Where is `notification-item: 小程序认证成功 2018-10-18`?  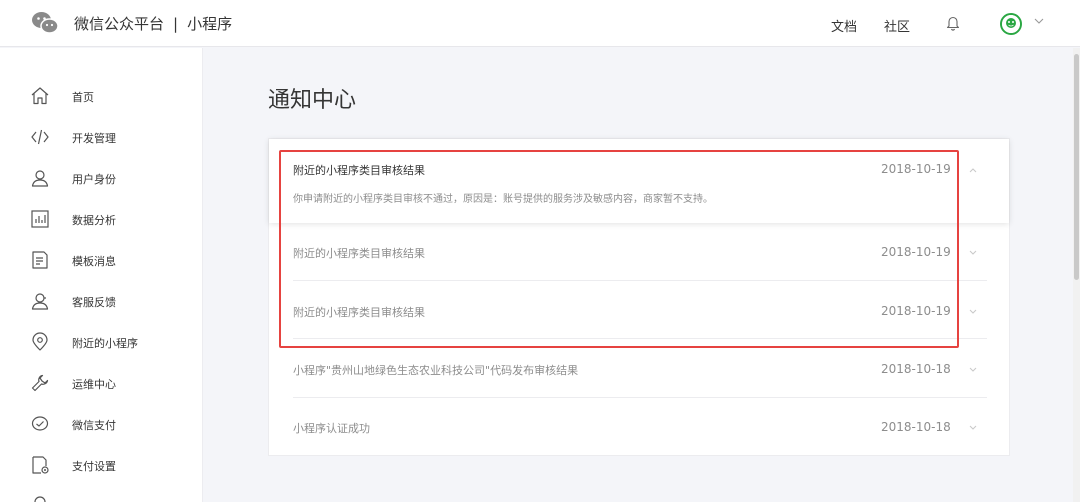 notification-item: 小程序认证成功 2018-10-18 is located at coordinates (639, 427).